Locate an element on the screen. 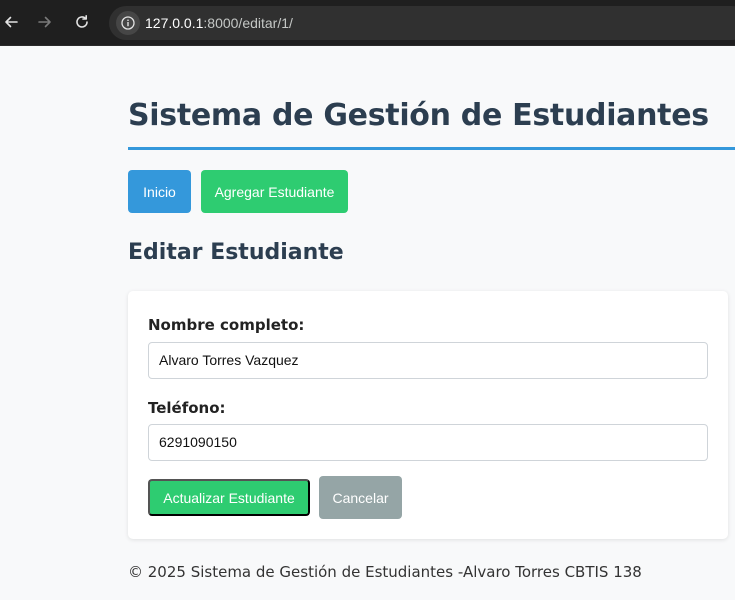 The height and width of the screenshot is (600, 735). address-bar: 127.0.0.1:8000/editar/1/ is located at coordinates (422, 23).